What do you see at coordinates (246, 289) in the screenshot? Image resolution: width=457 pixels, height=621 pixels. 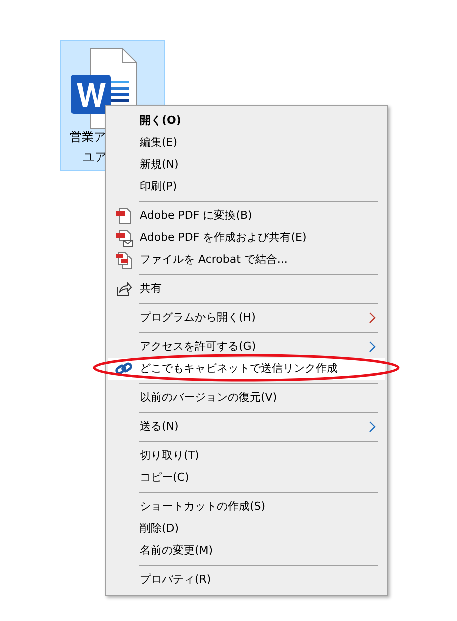 I see `menu-item: 共有` at bounding box center [246, 289].